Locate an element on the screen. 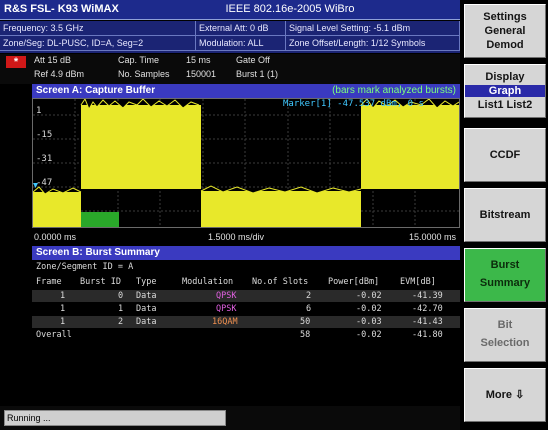 Image resolution: width=548 pixels, height=430 pixels. cell-slots: 58 is located at coordinates (305, 335).